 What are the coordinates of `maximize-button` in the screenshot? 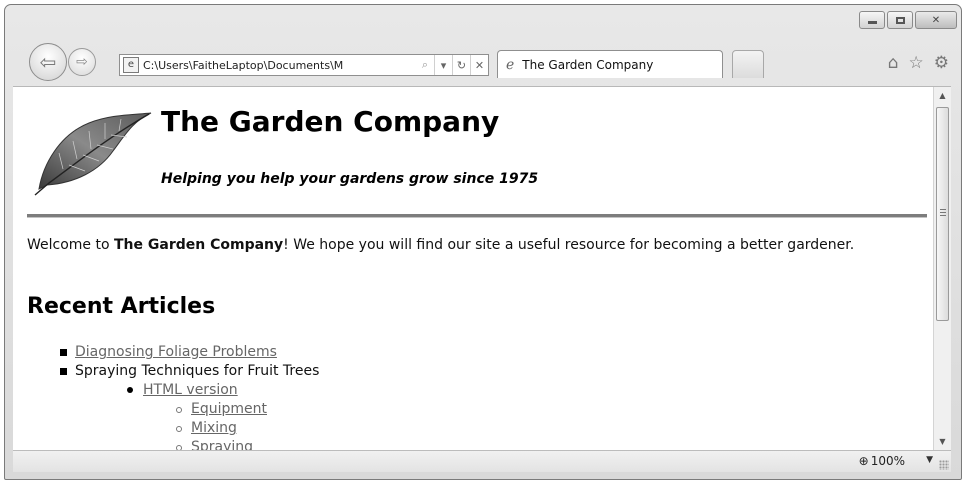 It's located at (900, 20).